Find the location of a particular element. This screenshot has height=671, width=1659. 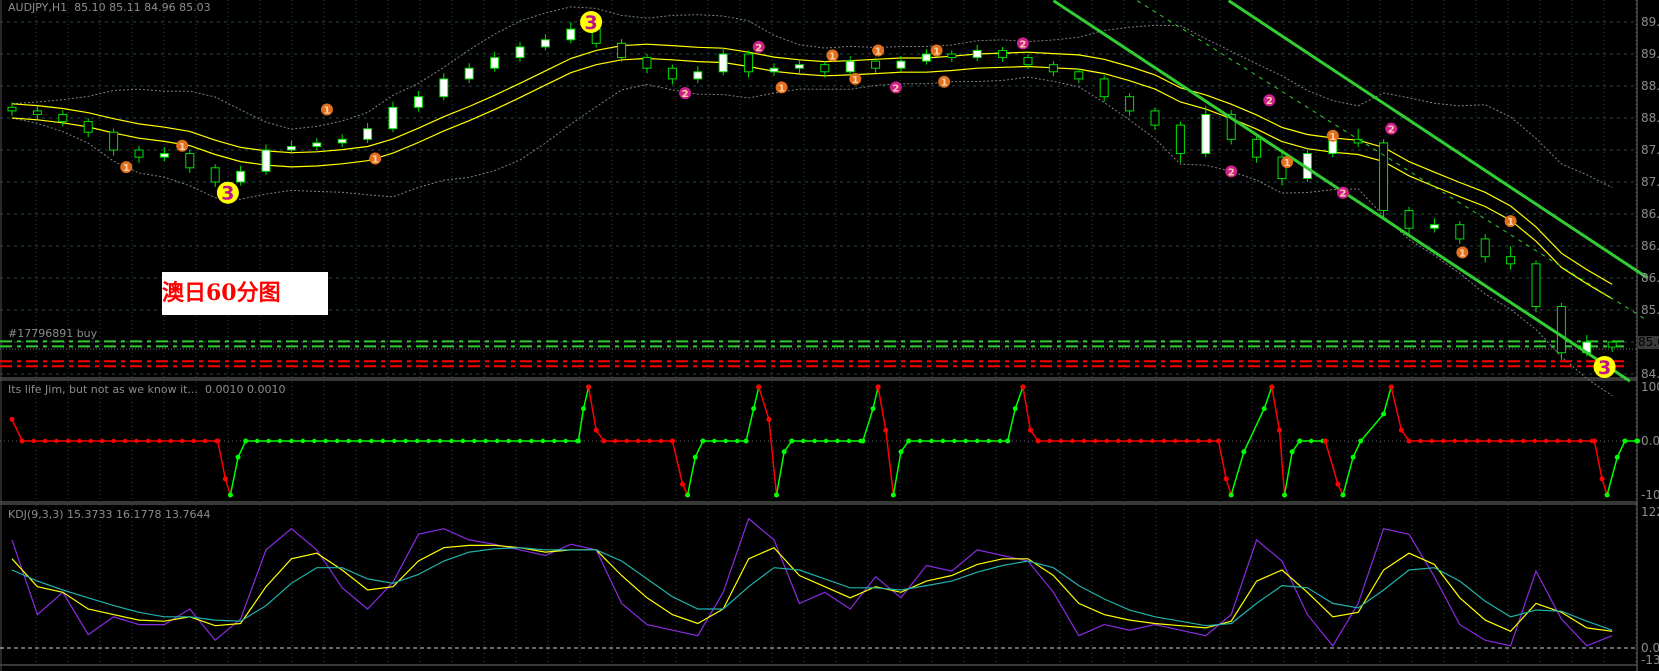

price-tick-label: 88.2 is located at coordinates (1650, 118).